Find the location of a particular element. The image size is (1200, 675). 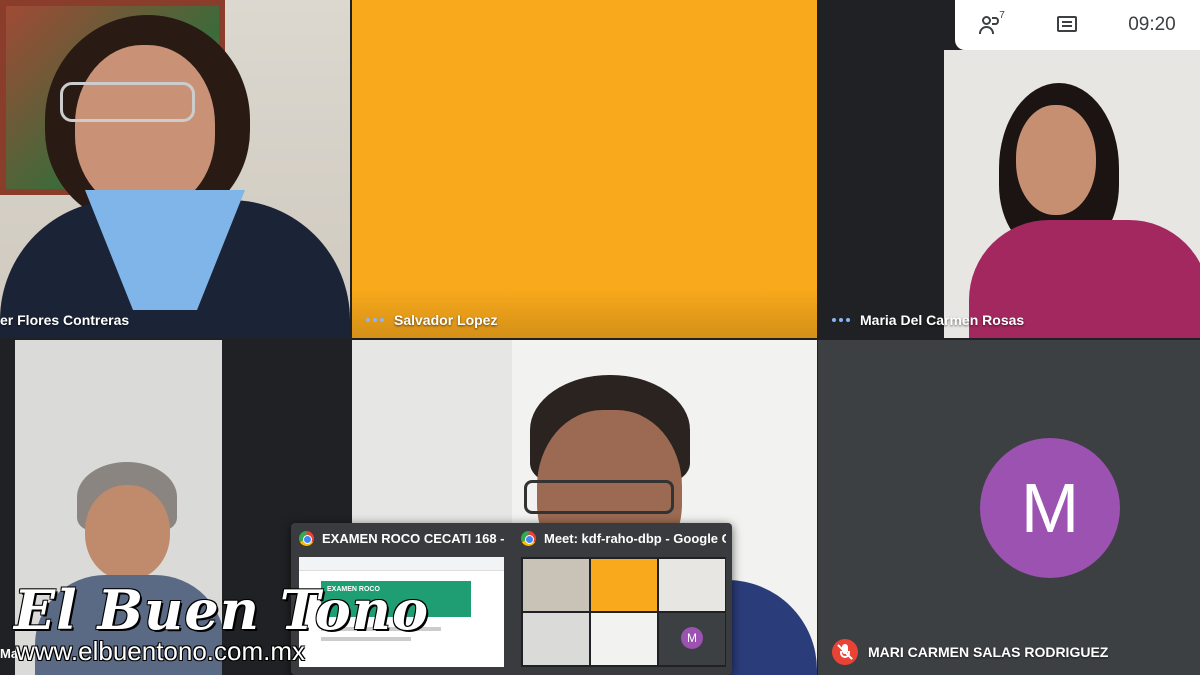

switcher-window-meet: Meet: kdf-raho-dbp - Google C... M is located at coordinates (622, 599).